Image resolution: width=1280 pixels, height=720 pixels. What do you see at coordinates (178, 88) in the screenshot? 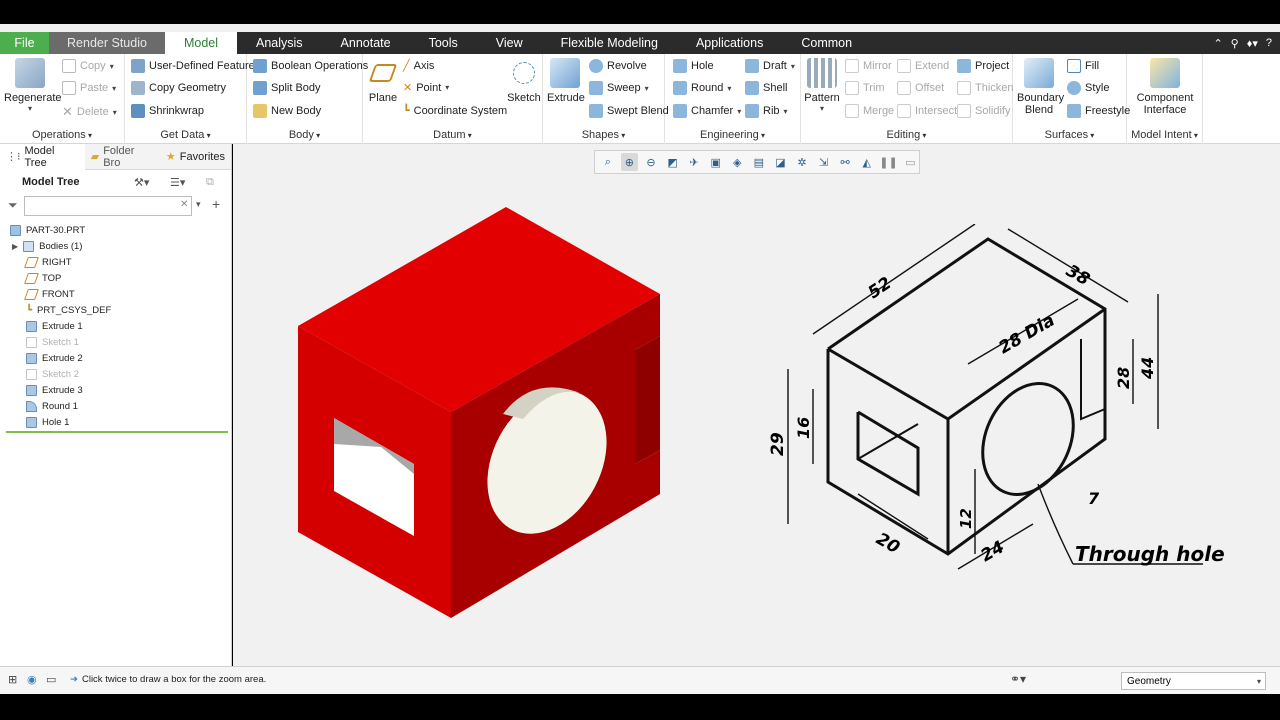
I see `copy-geometry-button: Copy Geometry` at bounding box center [178, 88].